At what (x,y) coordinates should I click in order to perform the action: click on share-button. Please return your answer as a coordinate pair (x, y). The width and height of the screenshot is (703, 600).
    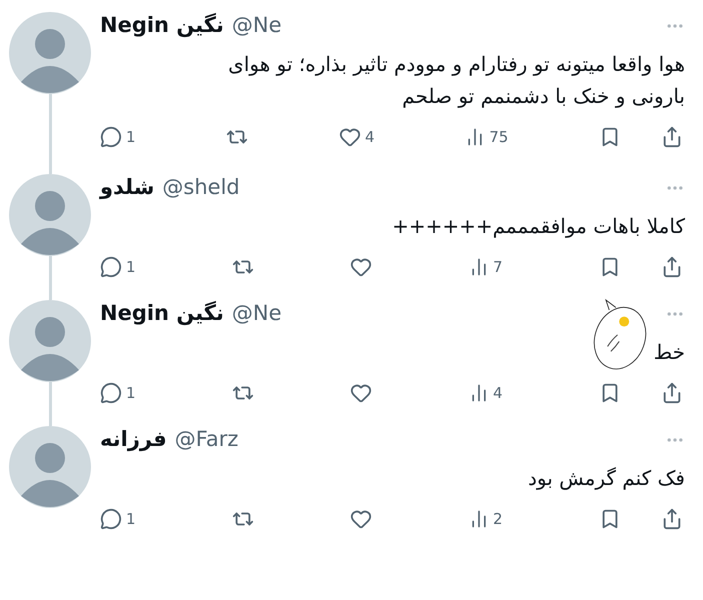
    Looking at the image, I should click on (672, 137).